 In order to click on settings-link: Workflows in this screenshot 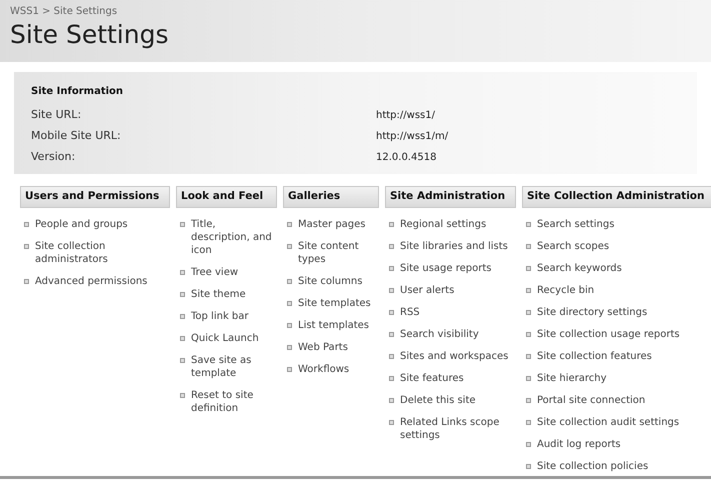, I will do `click(324, 369)`.